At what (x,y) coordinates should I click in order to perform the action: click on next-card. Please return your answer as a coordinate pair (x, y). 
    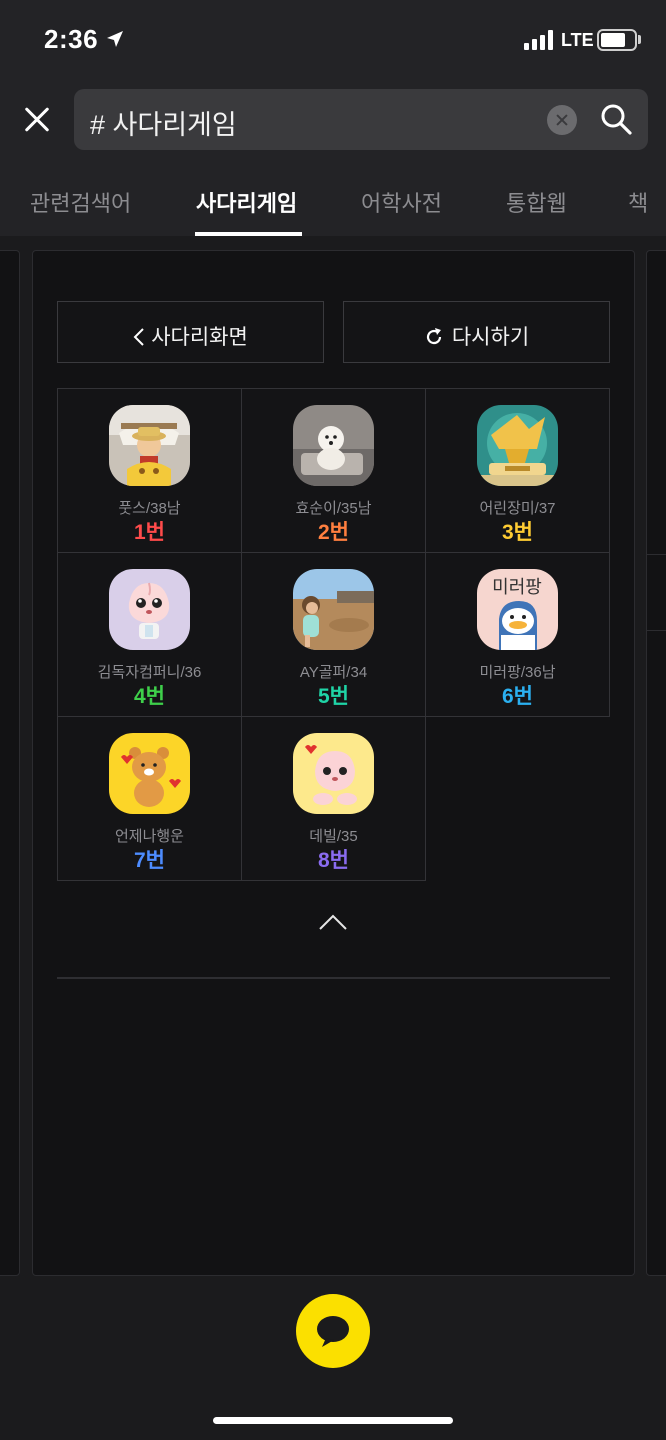
    Looking at the image, I should click on (656, 763).